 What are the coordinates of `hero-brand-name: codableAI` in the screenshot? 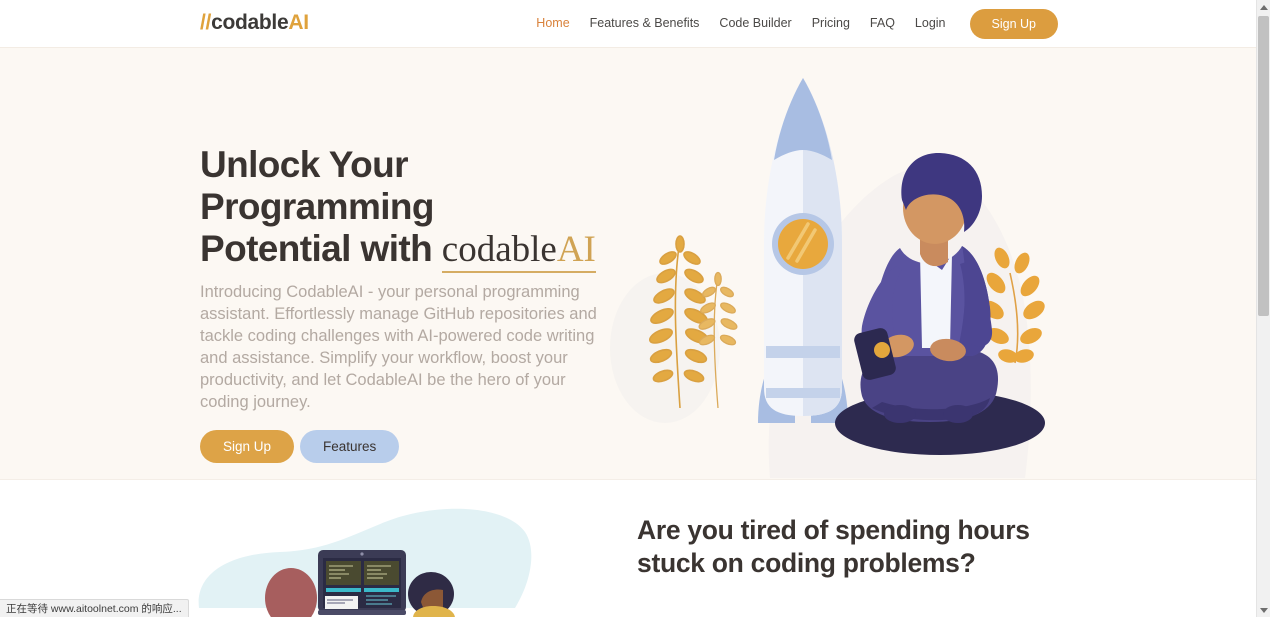 It's located at (518, 250).